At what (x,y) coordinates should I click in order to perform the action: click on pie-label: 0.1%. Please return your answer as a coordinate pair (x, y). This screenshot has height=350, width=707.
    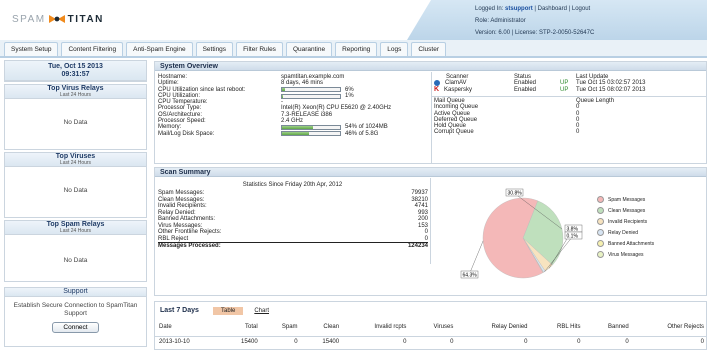
    Looking at the image, I should click on (573, 236).